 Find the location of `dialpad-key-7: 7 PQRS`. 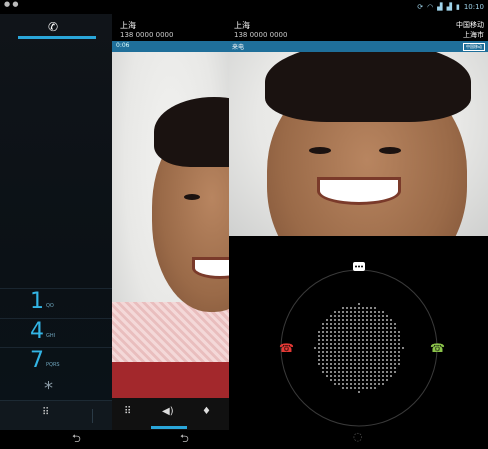

dialpad-key-7: 7 PQRS is located at coordinates (56, 361).